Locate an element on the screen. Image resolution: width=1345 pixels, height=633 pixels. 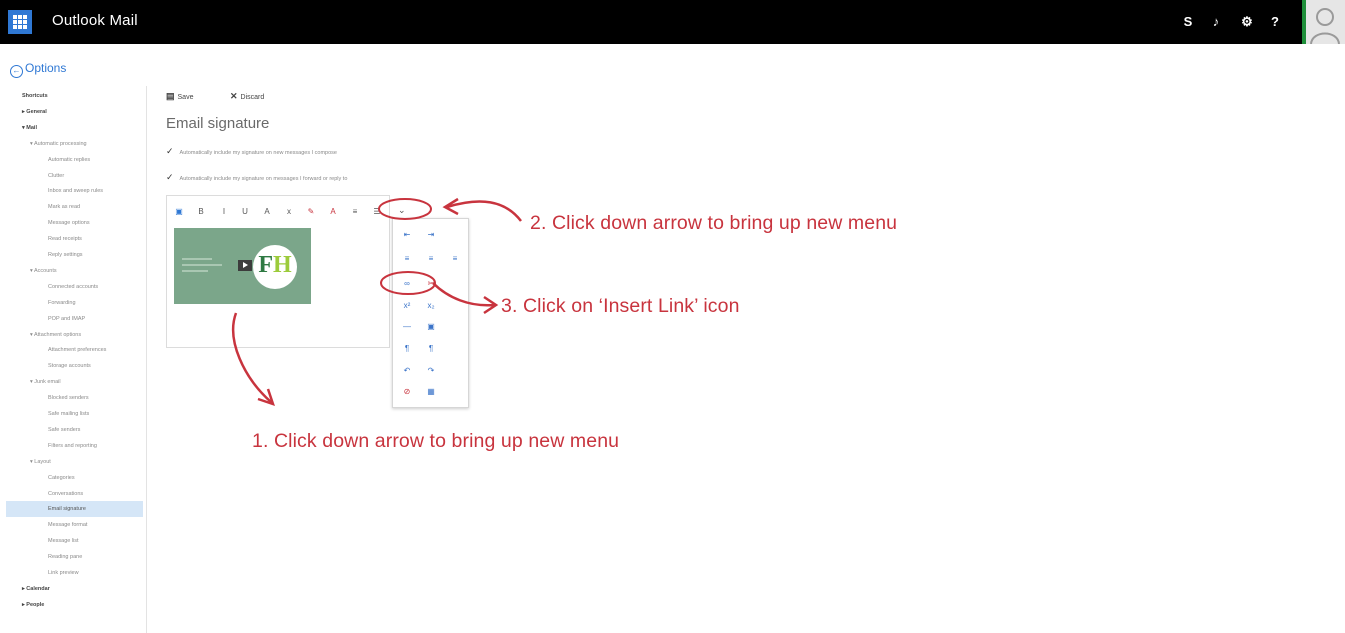
insert-link-icon: ∞ is located at coordinates (407, 284).